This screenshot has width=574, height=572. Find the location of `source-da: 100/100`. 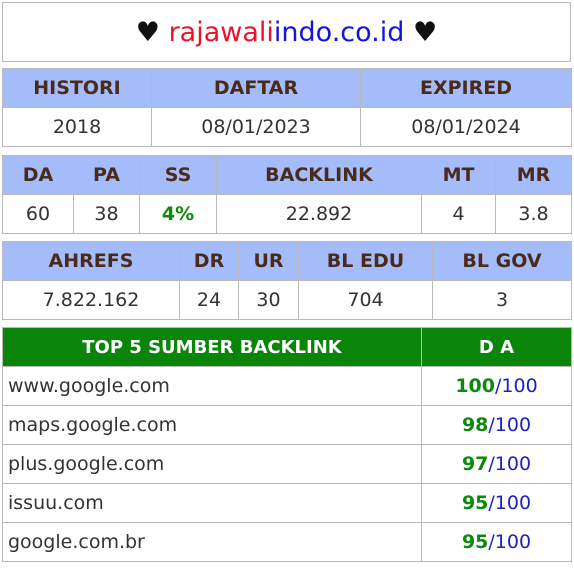

source-da: 100/100 is located at coordinates (496, 386).